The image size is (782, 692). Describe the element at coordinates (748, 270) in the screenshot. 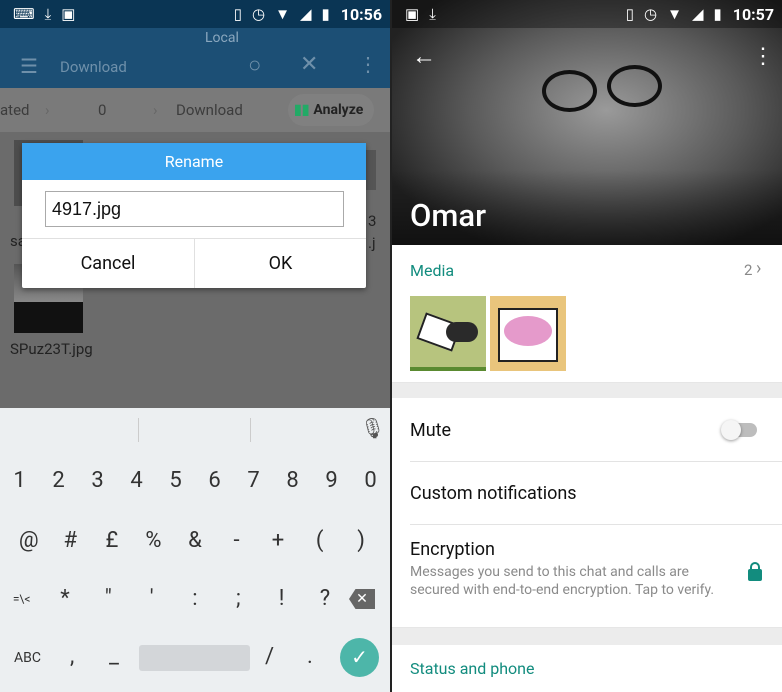

I see `media-count: 2` at that location.